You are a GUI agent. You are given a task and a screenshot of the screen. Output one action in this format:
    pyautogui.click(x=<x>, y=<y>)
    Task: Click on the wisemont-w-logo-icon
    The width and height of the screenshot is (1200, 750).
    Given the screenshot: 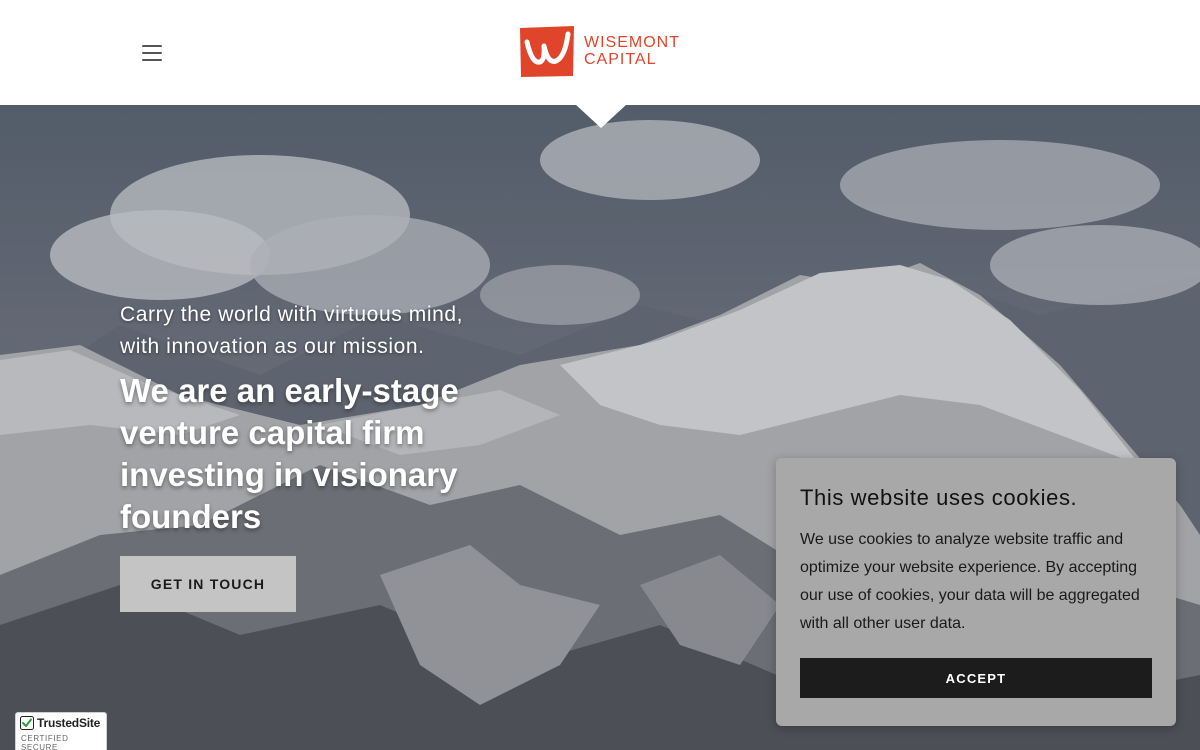 What is the action you would take?
    pyautogui.click(x=547, y=51)
    